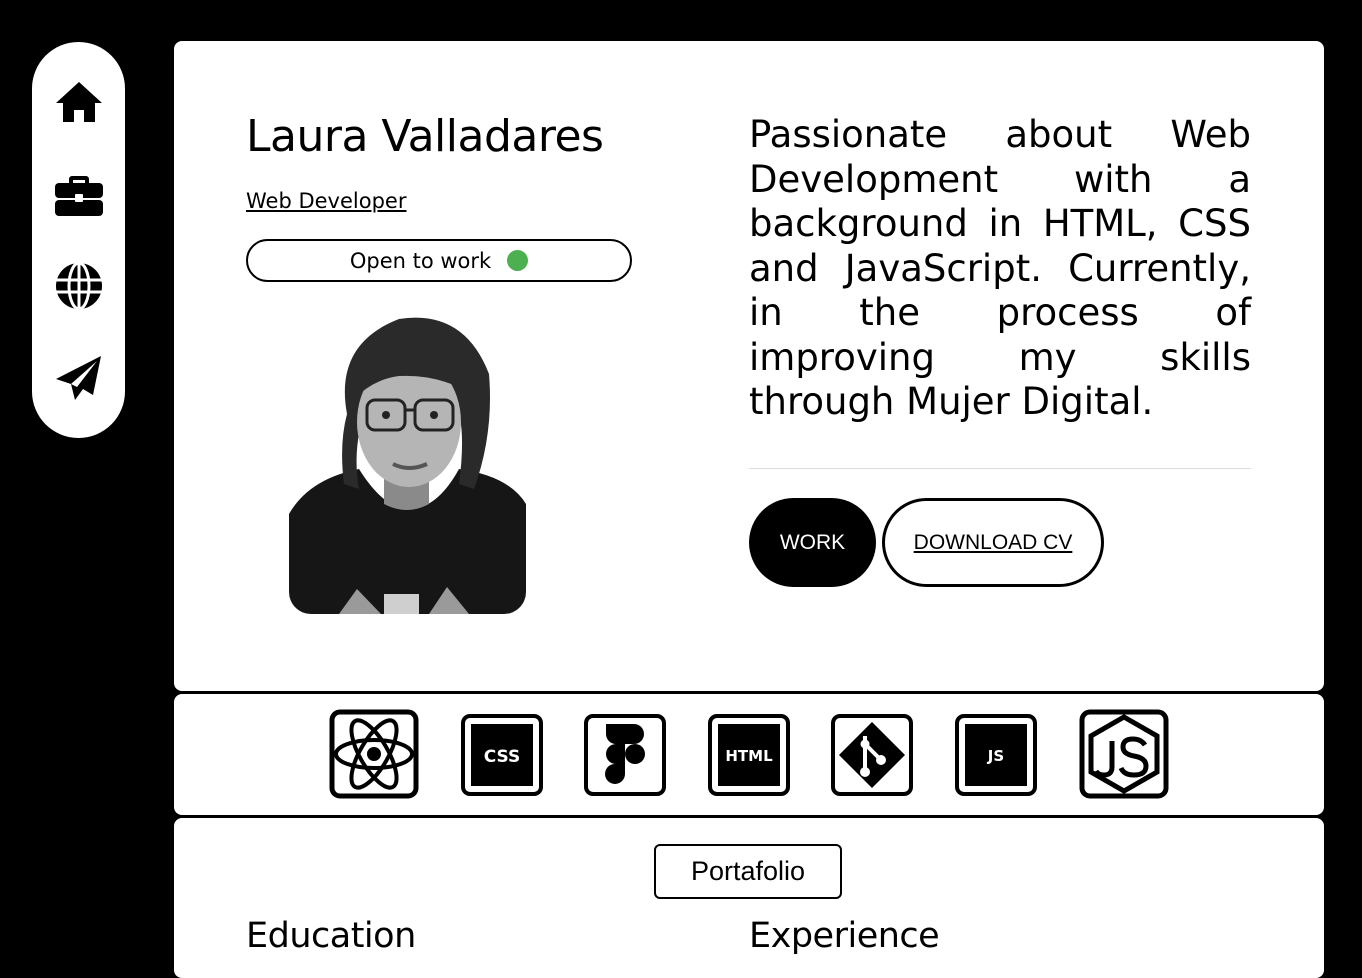  What do you see at coordinates (1000, 468) in the screenshot?
I see `divider` at bounding box center [1000, 468].